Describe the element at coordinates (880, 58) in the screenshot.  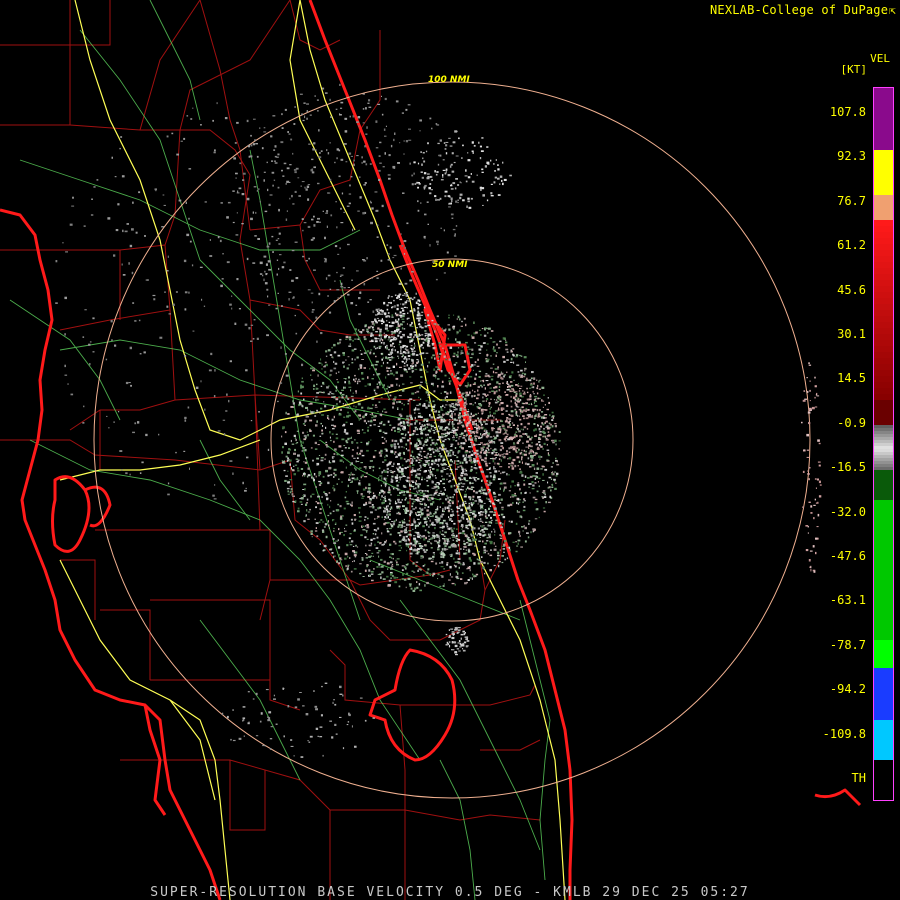
I see `legend-product-label: VEL` at that location.